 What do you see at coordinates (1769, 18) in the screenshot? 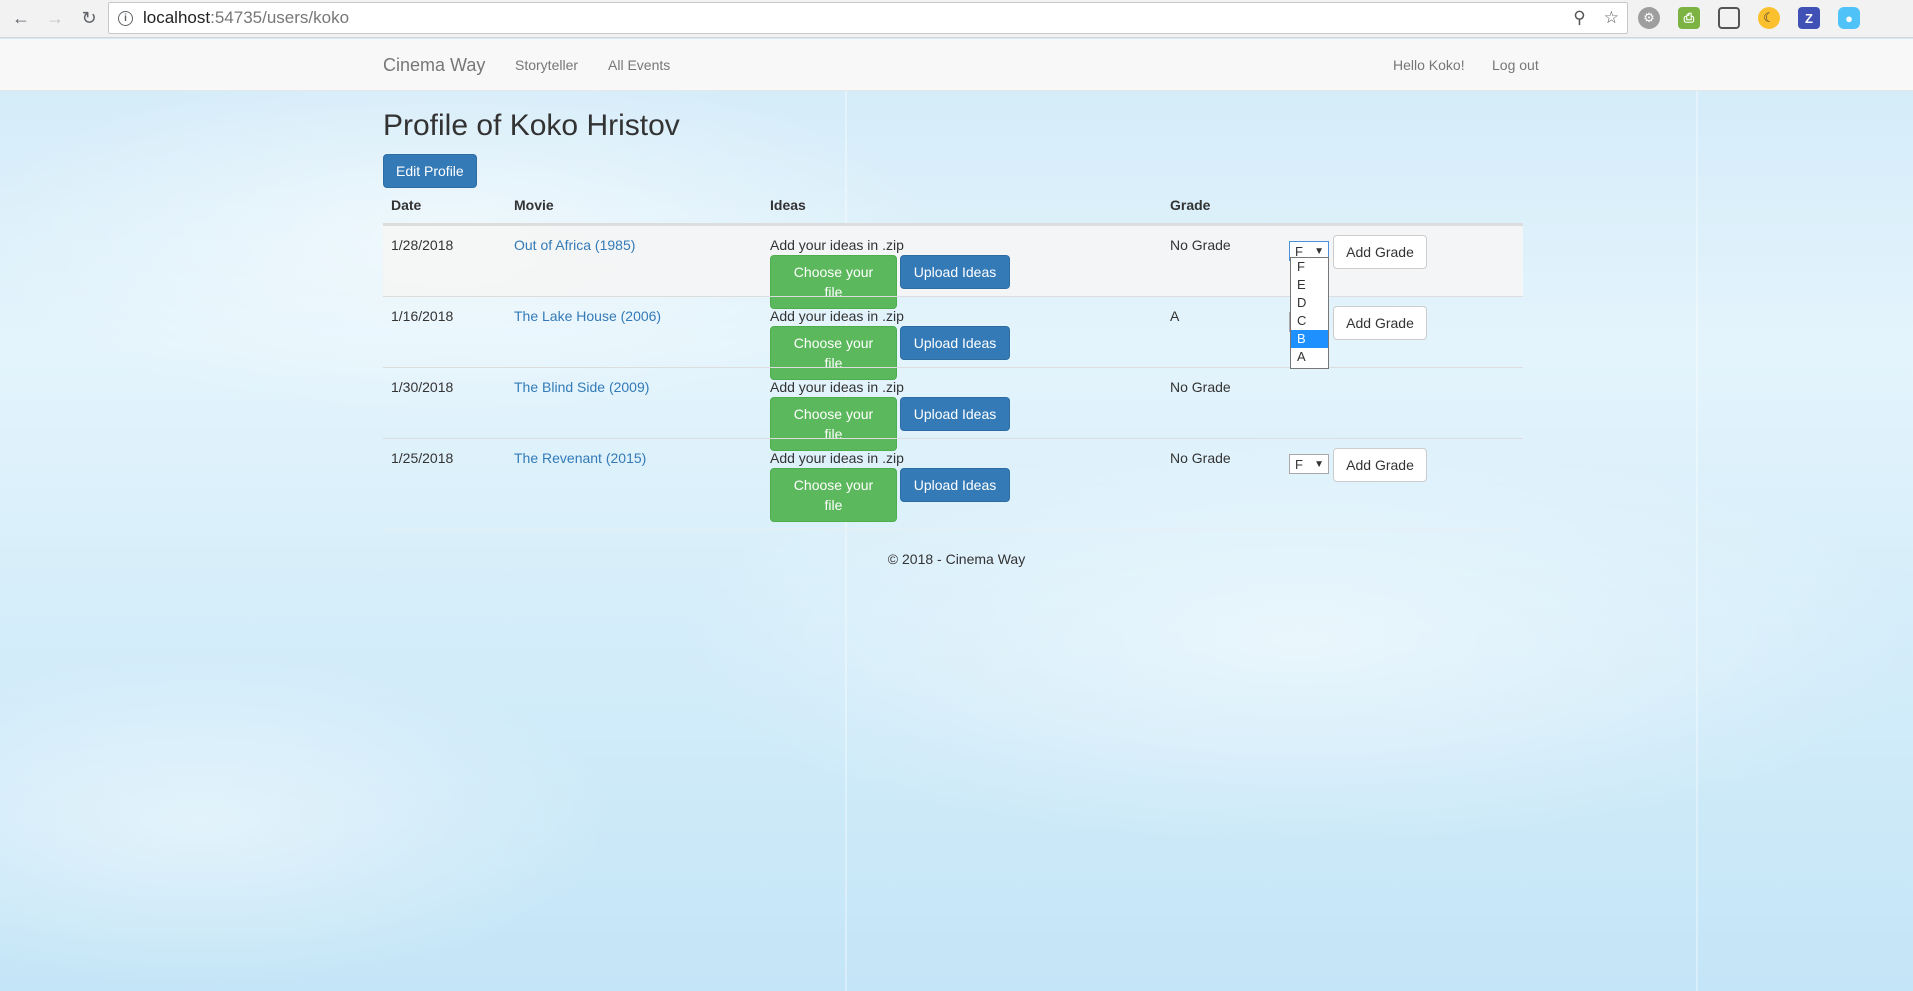
I see `night-mode-extension-icon: ☾` at bounding box center [1769, 18].